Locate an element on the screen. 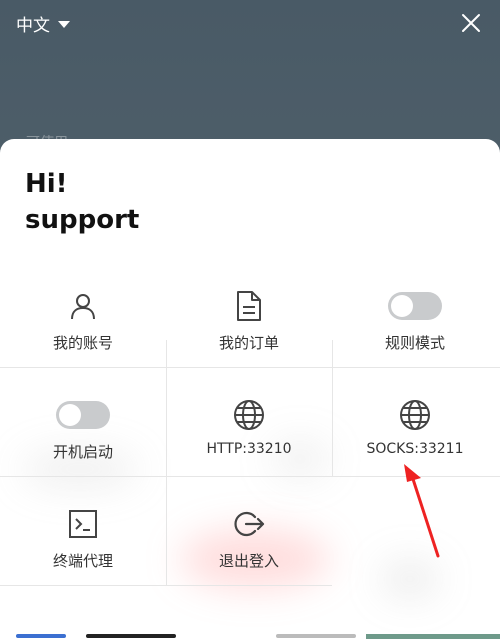  bottom-content-peek is located at coordinates (250, 634).